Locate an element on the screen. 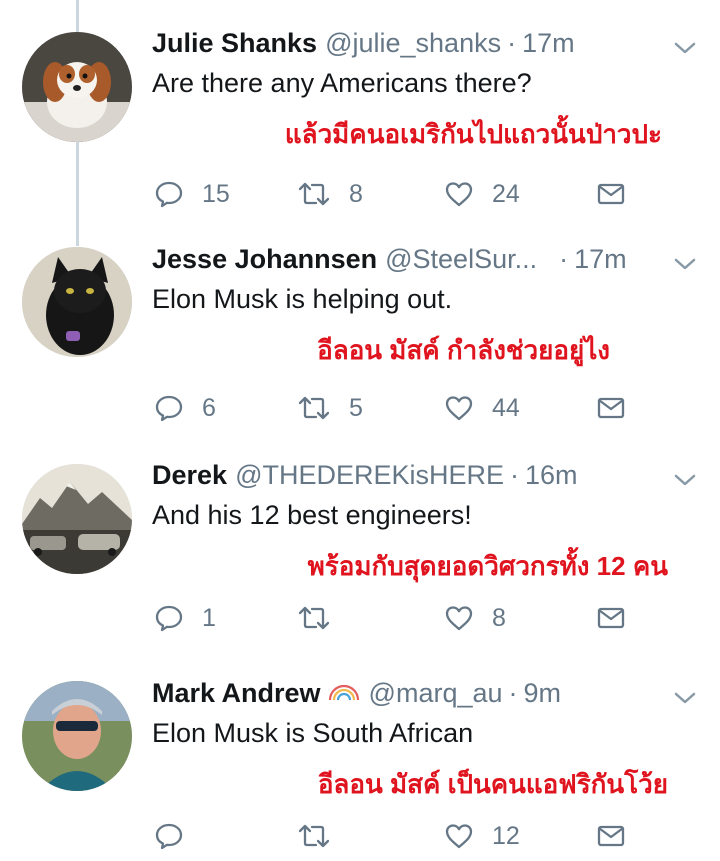 The height and width of the screenshot is (861, 720). retweet-button: 5 is located at coordinates (330, 408).